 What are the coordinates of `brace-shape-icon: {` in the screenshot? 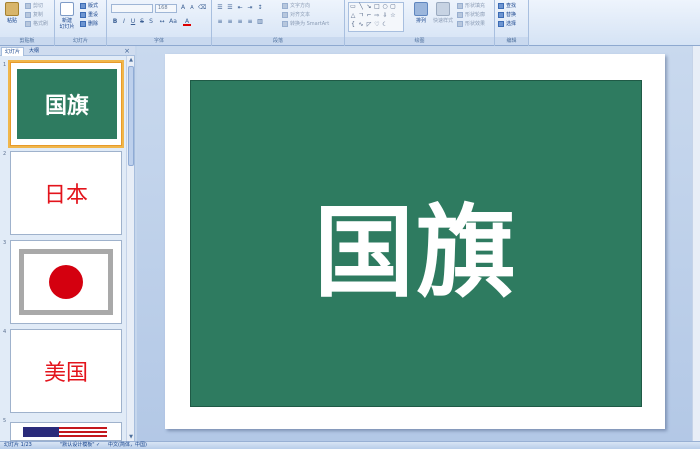 It's located at (353, 25).